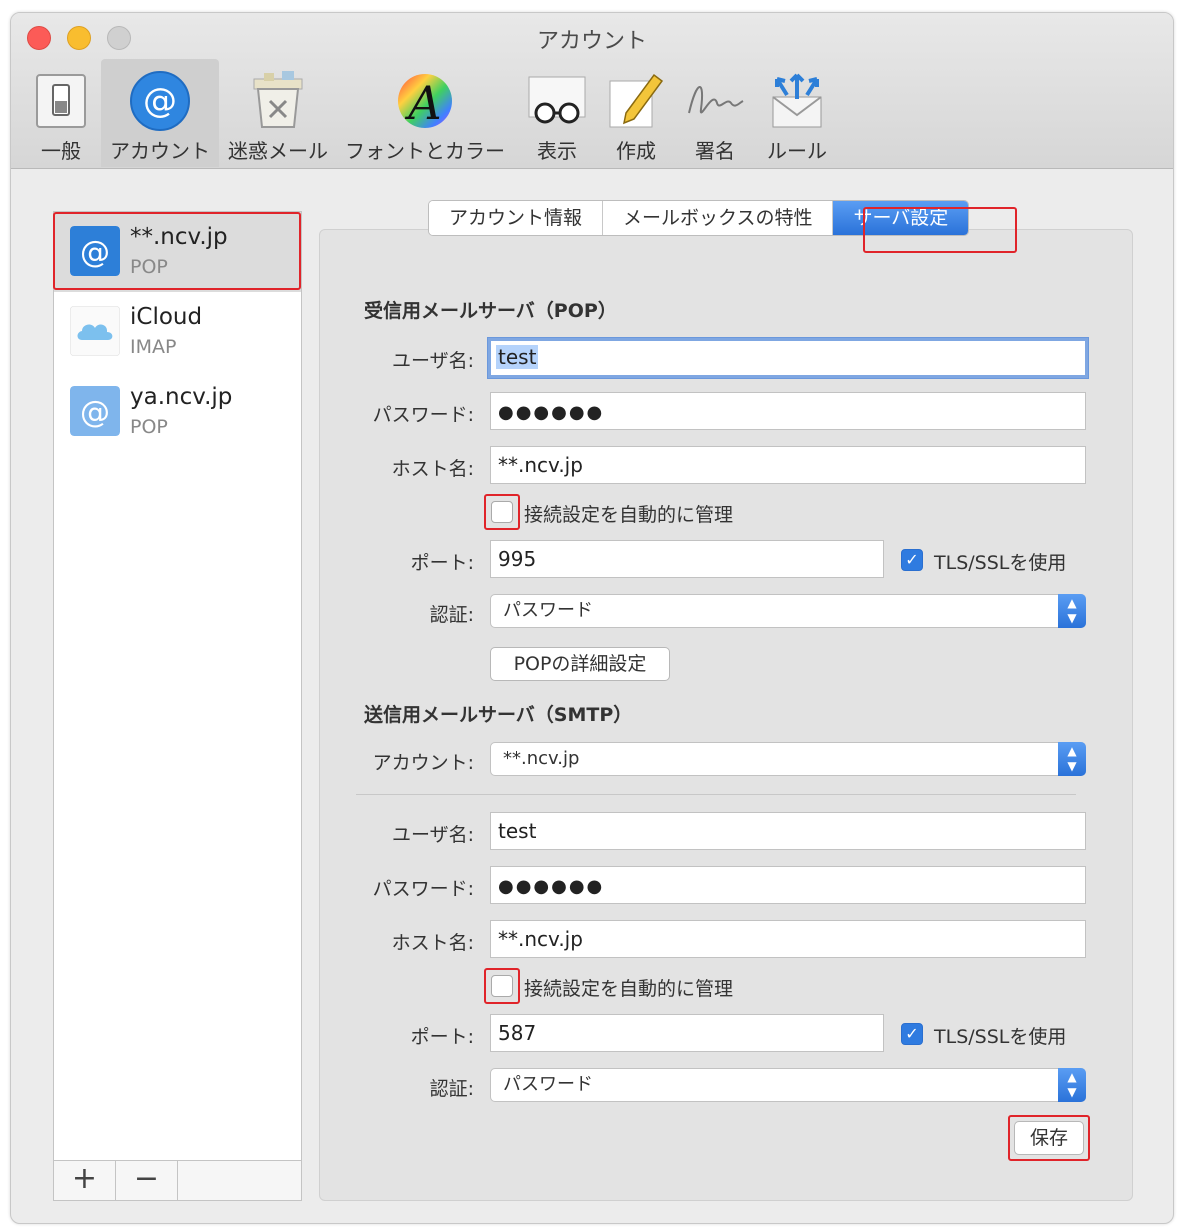  Describe the element at coordinates (788, 885) in the screenshot. I see `outgoing-password-input: ●●●●●●` at that location.